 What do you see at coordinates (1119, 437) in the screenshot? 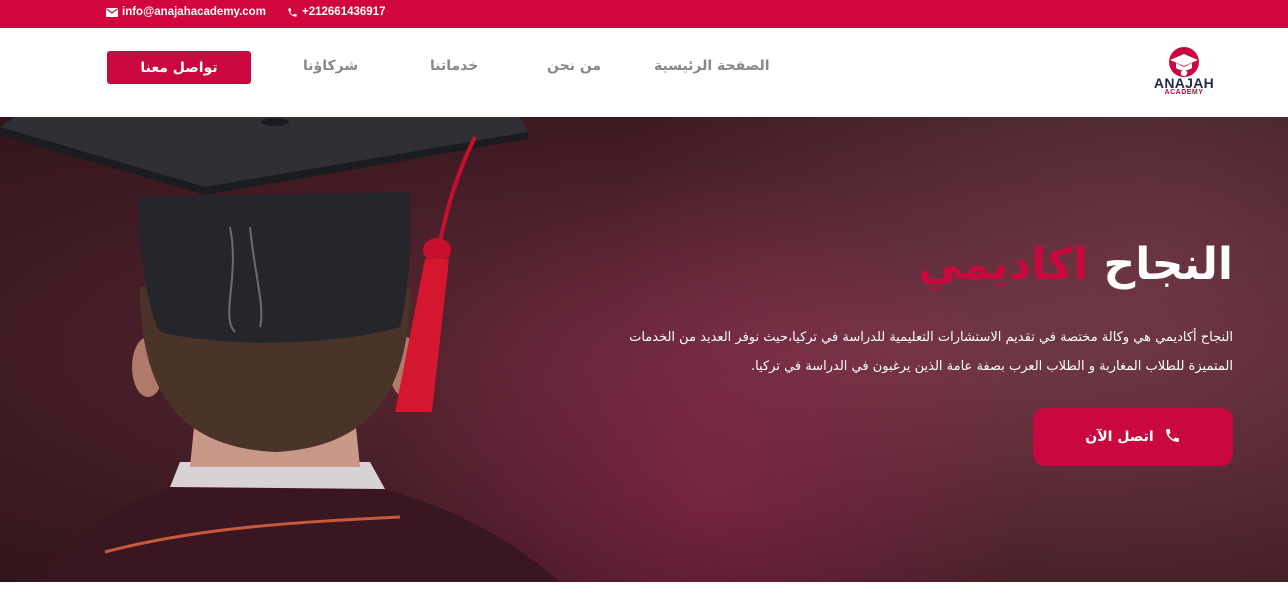
I see `call-now-label: اتصل الآن` at bounding box center [1119, 437].